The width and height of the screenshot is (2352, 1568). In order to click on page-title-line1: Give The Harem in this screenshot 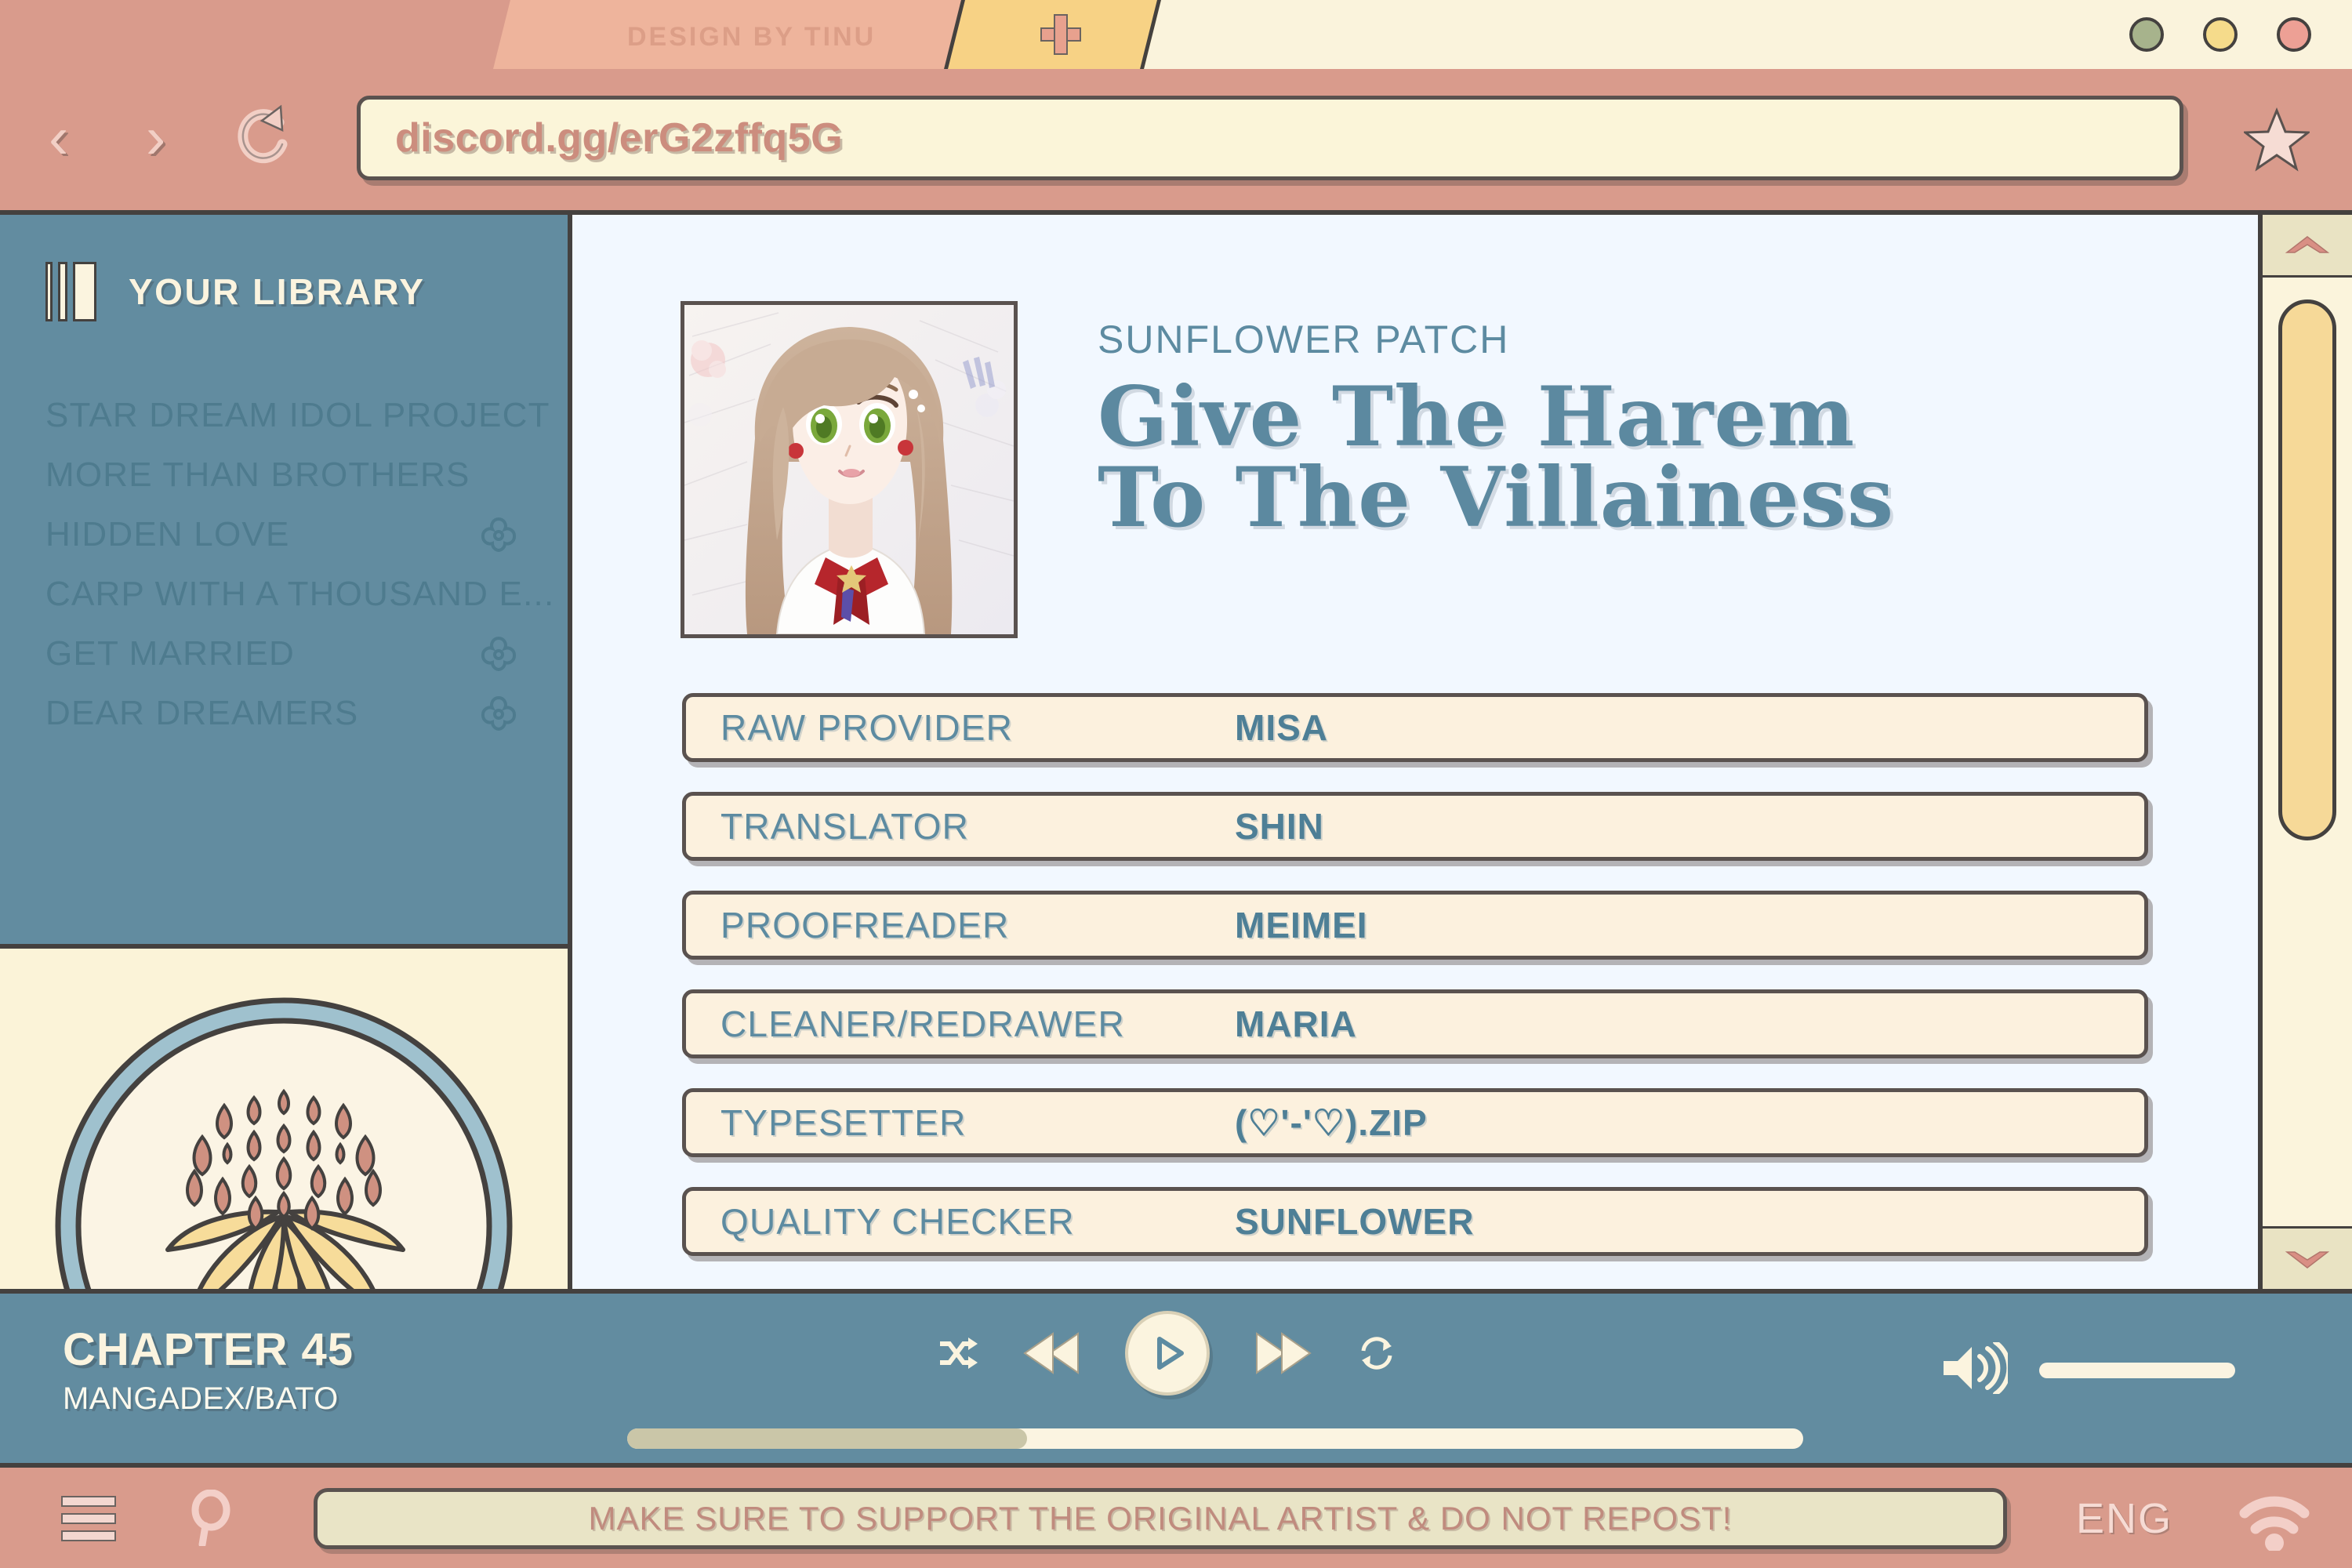, I will do `click(1477, 416)`.